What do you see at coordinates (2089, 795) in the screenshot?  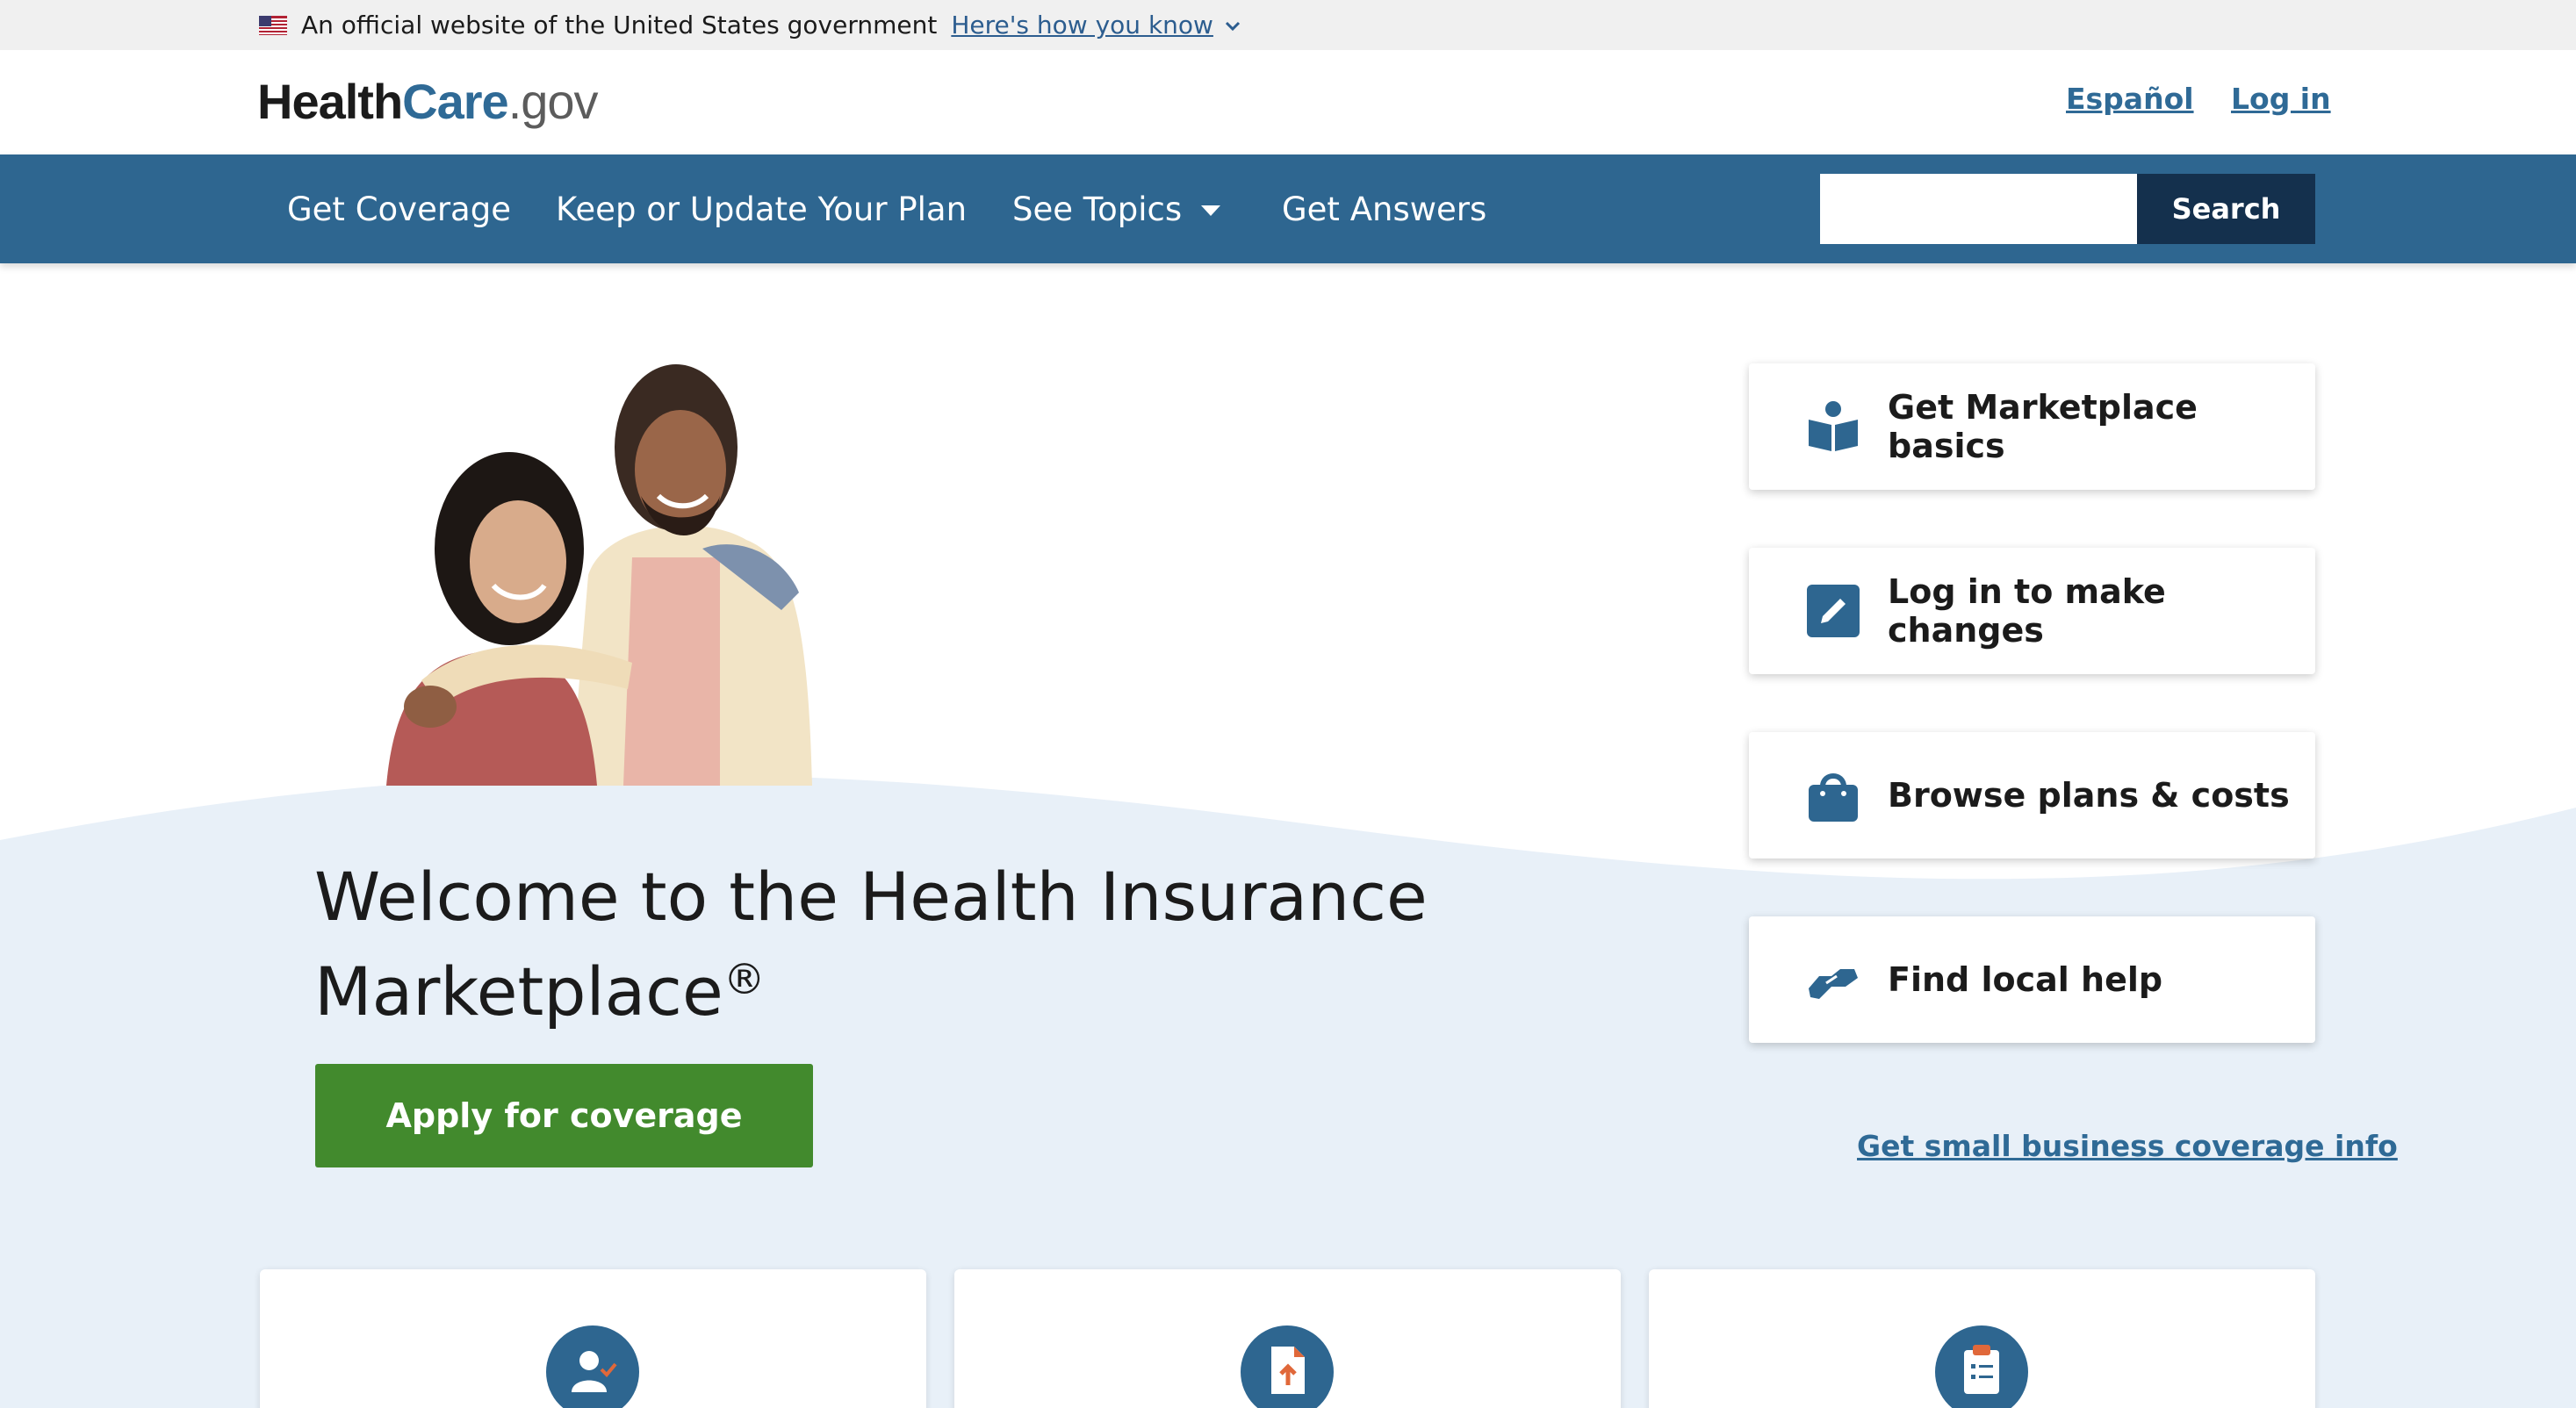 I see `card-label: Browse plans & costs` at bounding box center [2089, 795].